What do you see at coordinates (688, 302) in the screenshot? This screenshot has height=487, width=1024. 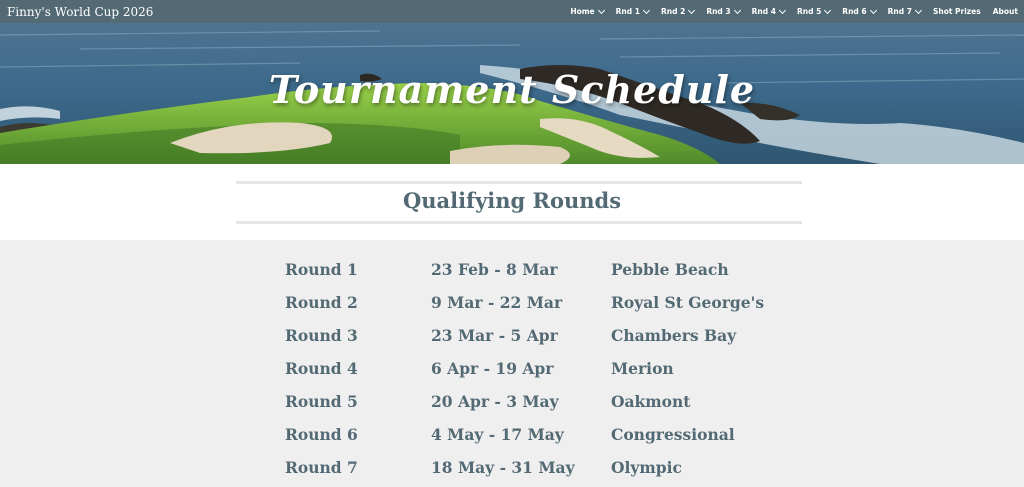 I see `round-venue: Royal St George's` at bounding box center [688, 302].